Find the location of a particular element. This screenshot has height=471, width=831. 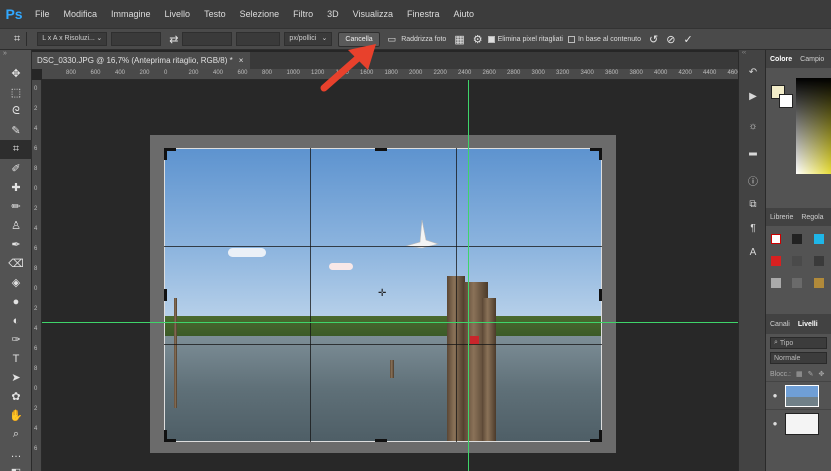

tab-layers: Livelli is located at coordinates (808, 324).